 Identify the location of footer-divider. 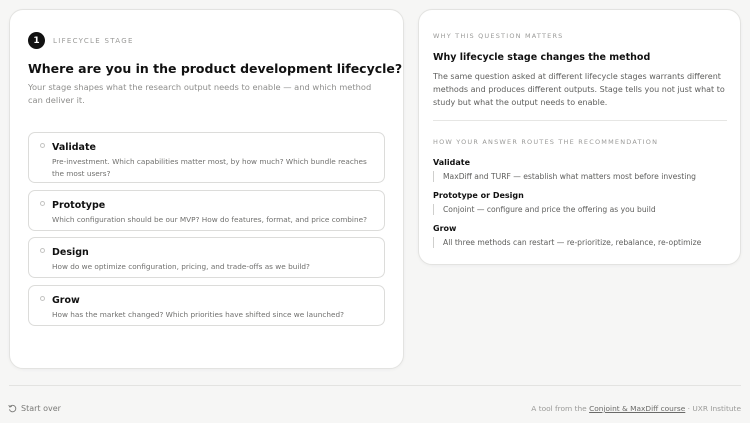
(375, 385).